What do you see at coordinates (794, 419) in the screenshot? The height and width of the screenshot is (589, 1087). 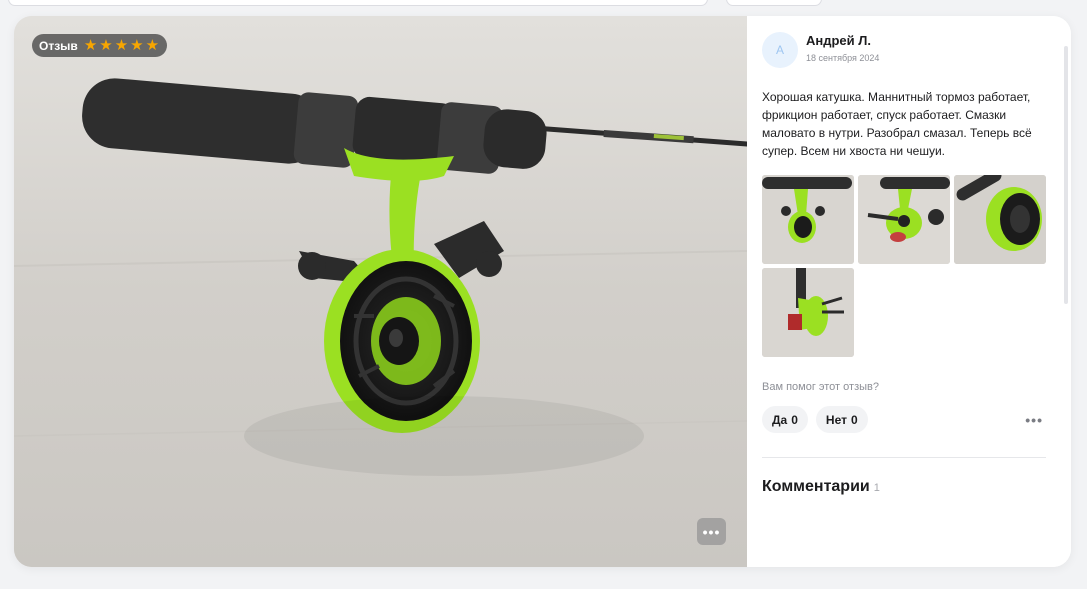 I see `vote-yes-count: 0` at bounding box center [794, 419].